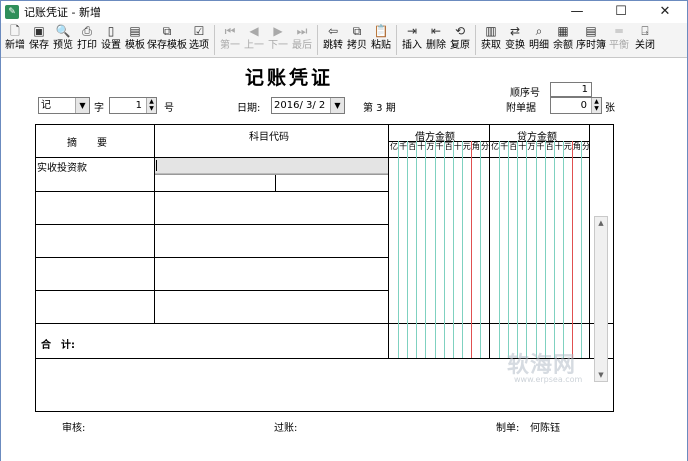  I want to click on row1-summary: 实收投资款, so click(62, 166).